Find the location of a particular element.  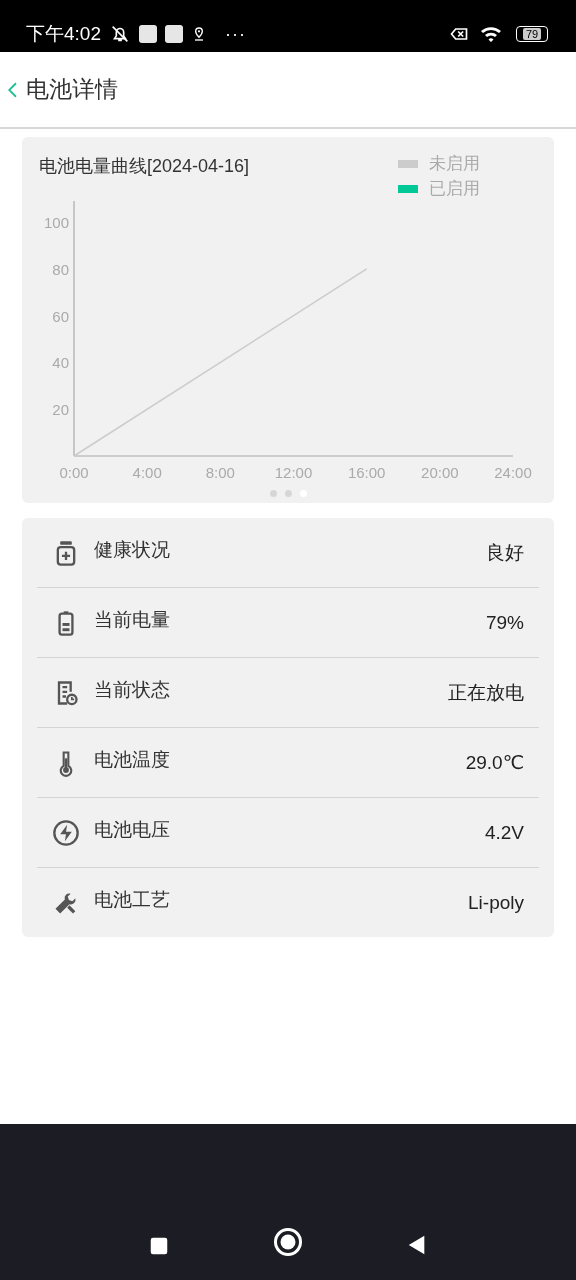

info-value: 4.2V is located at coordinates (504, 832).